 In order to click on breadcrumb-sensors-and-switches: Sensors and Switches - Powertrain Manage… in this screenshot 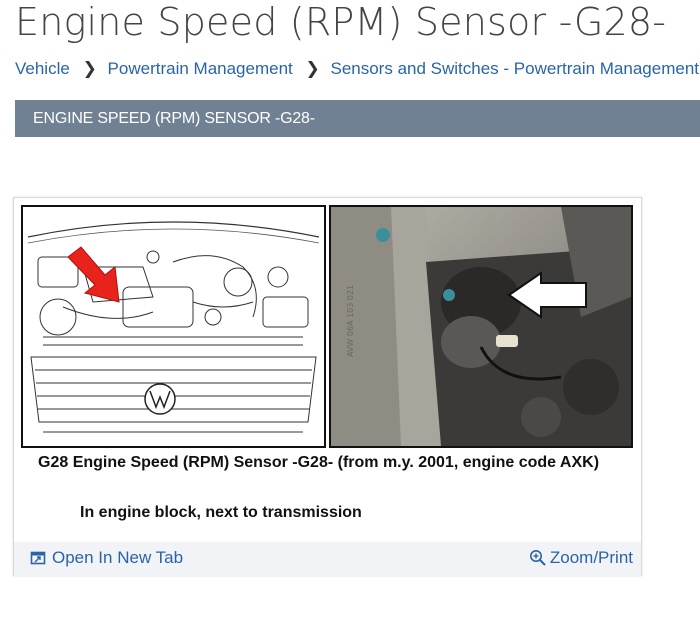, I will do `click(514, 68)`.